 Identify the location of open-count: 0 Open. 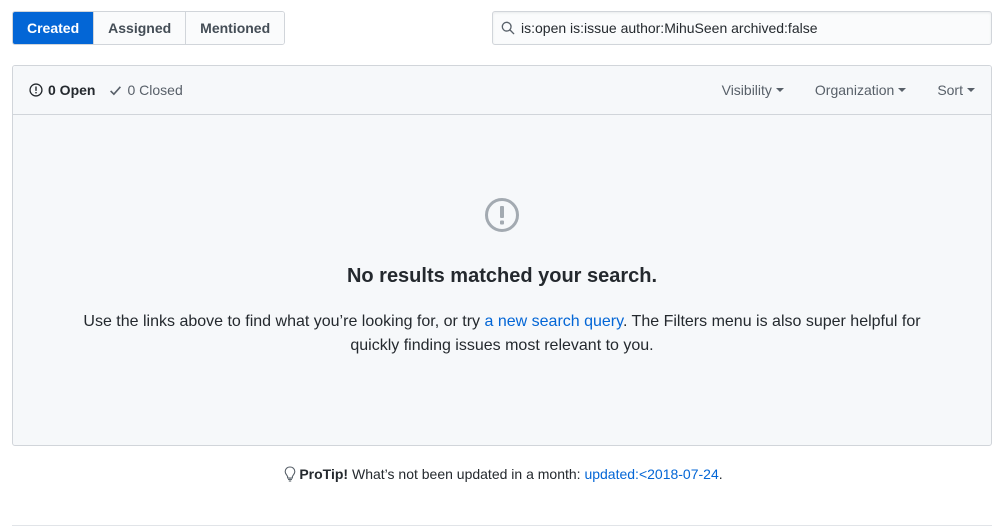
(72, 90).